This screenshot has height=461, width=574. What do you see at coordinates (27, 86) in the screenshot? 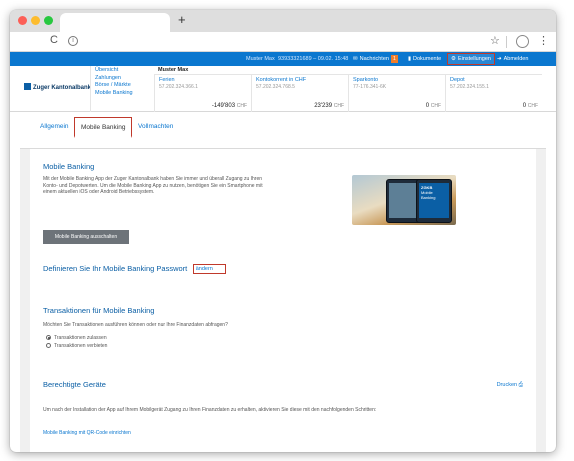
I see `bank-logo-icon` at bounding box center [27, 86].